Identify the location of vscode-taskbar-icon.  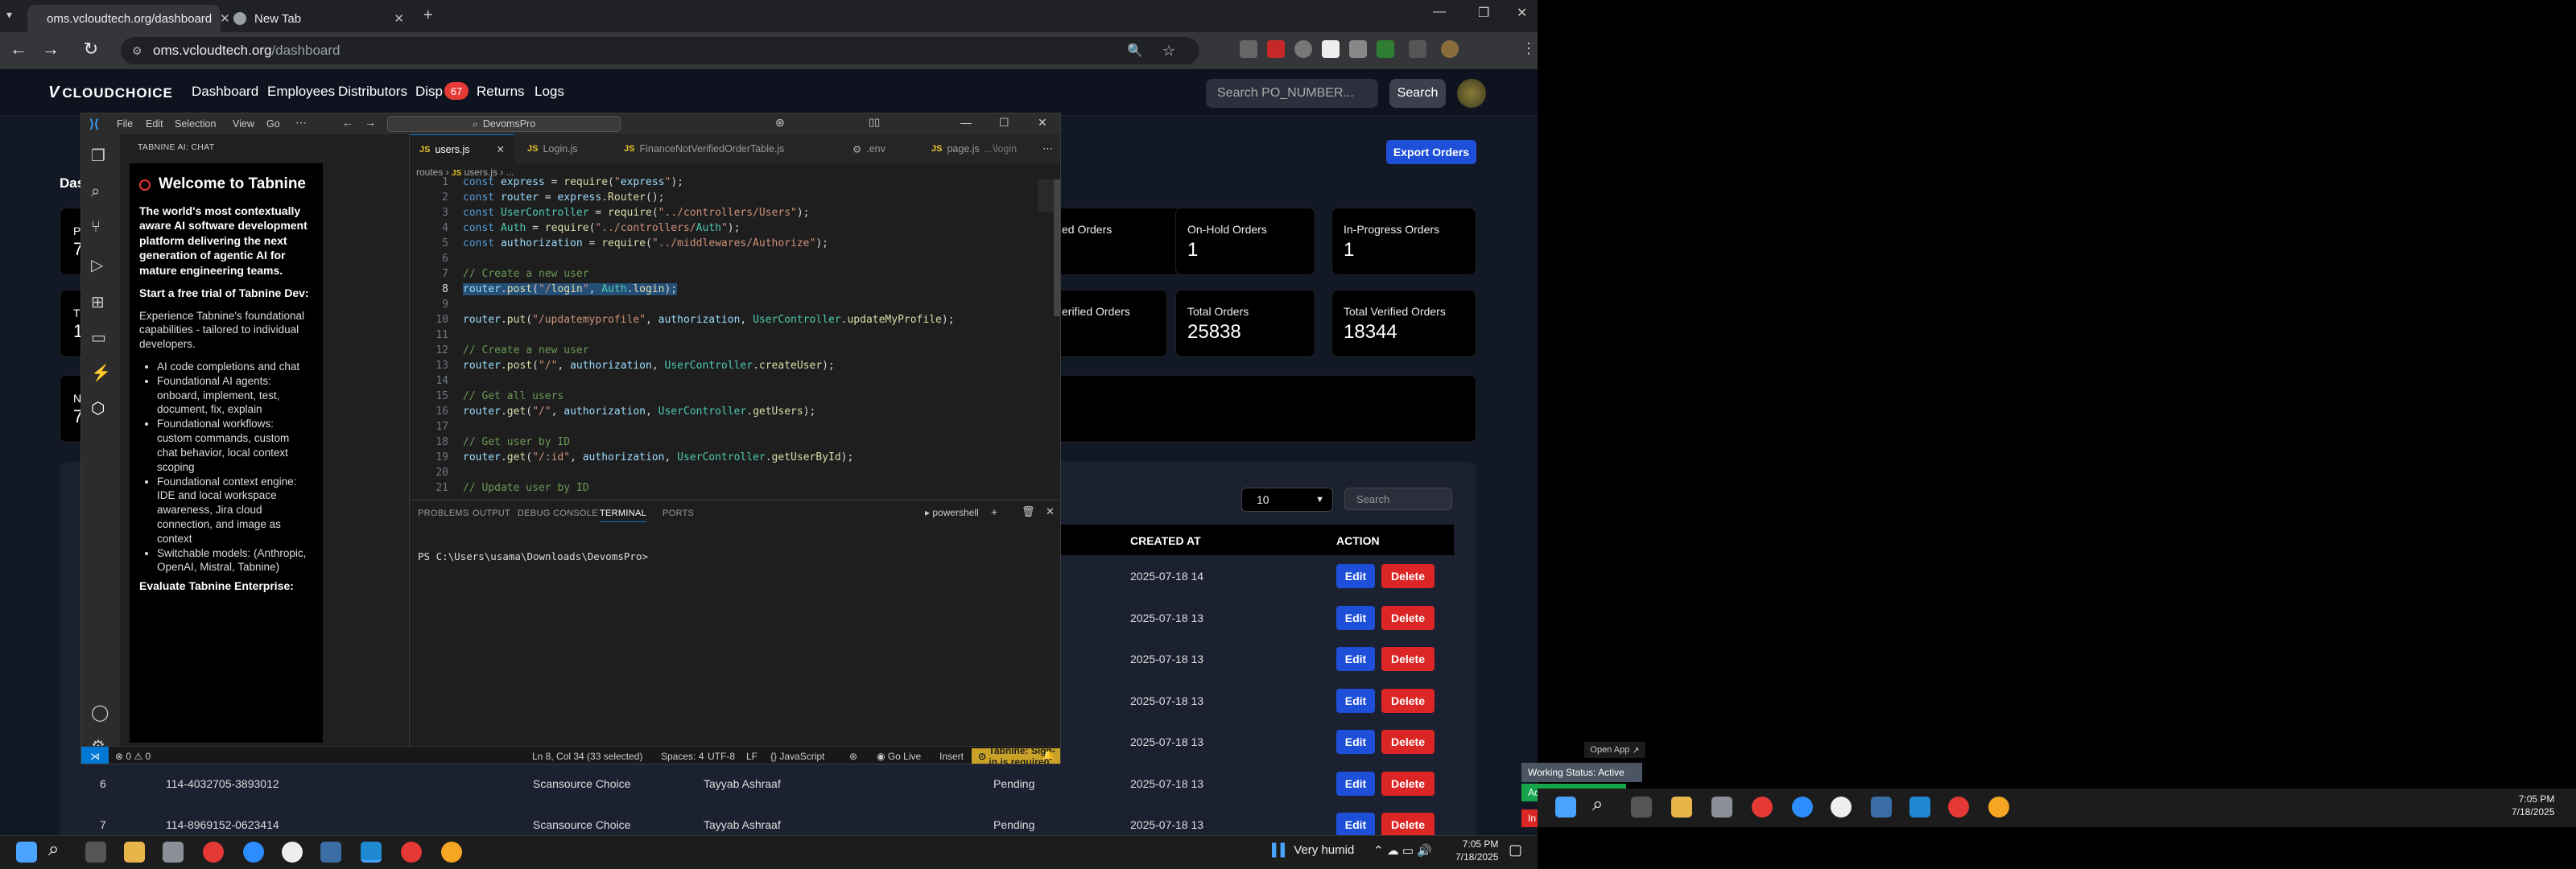
(1919, 807).